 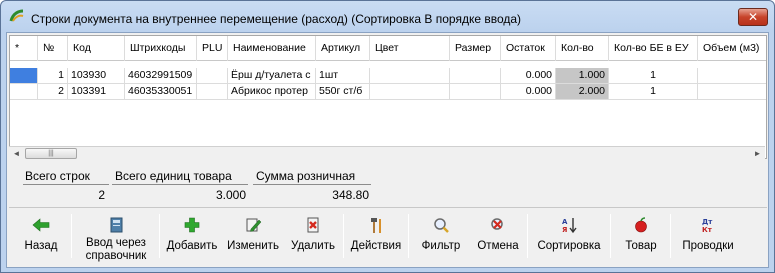 I want to click on delete-label: Удалить, so click(x=313, y=246).